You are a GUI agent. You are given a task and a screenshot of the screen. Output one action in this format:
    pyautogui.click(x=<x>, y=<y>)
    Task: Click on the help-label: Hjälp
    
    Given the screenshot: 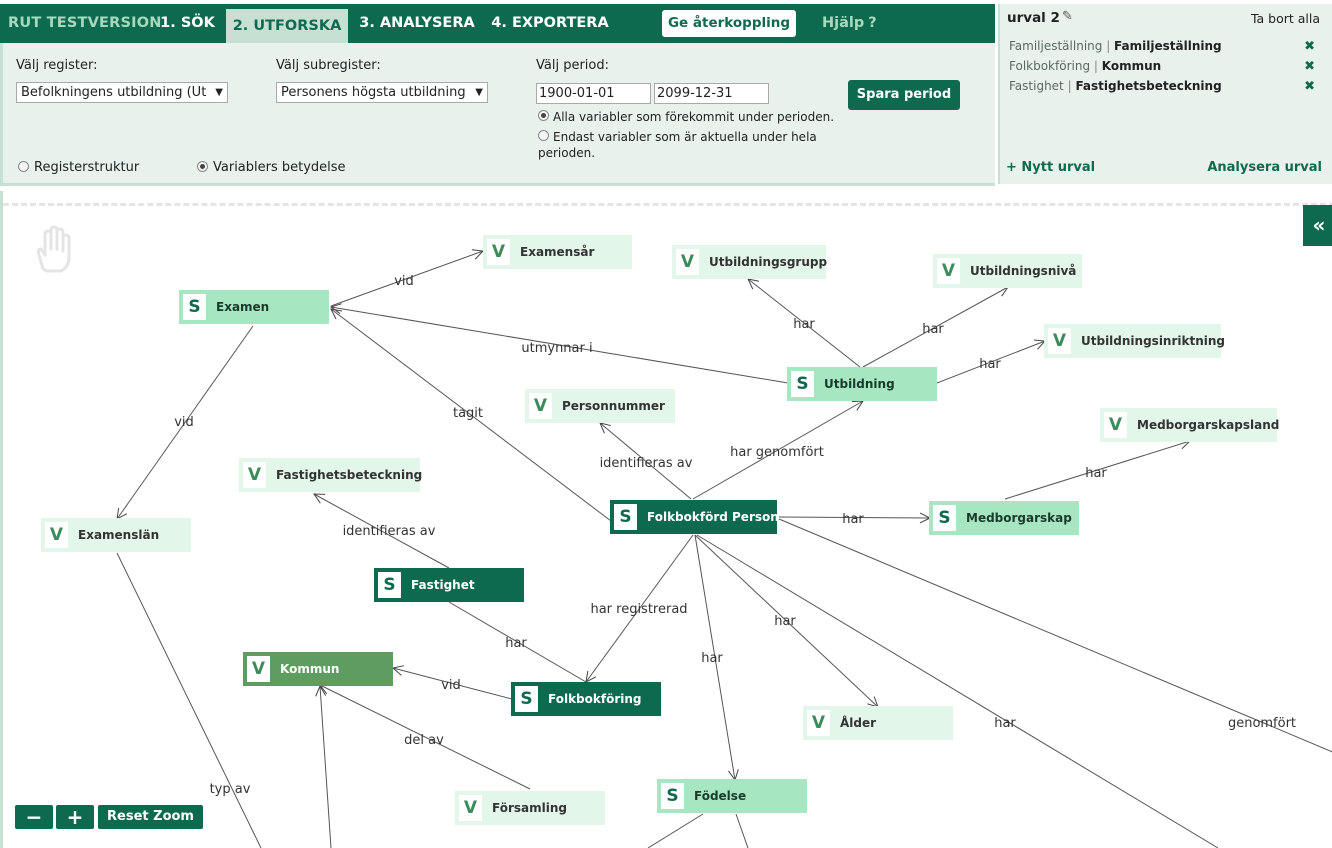 What is the action you would take?
    pyautogui.click(x=843, y=23)
    